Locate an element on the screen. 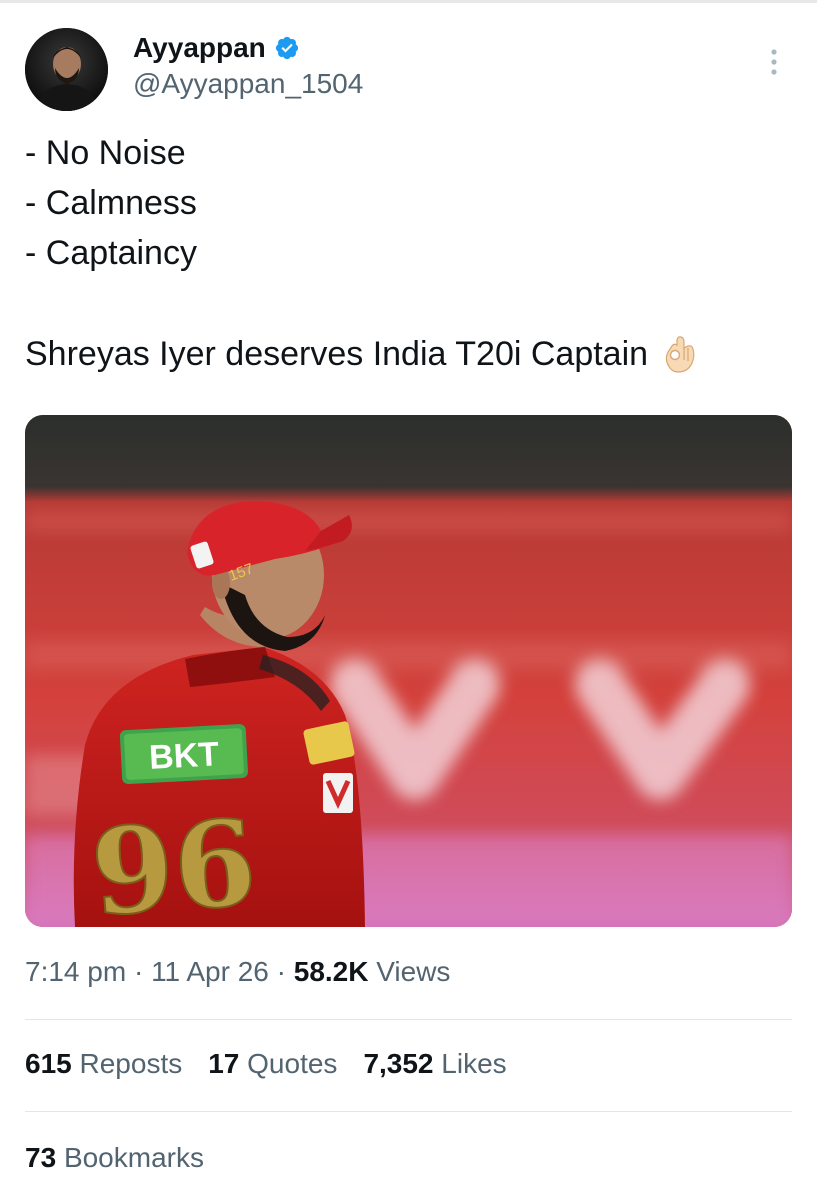 The height and width of the screenshot is (1200, 817). views-count: 58.2K is located at coordinates (331, 971).